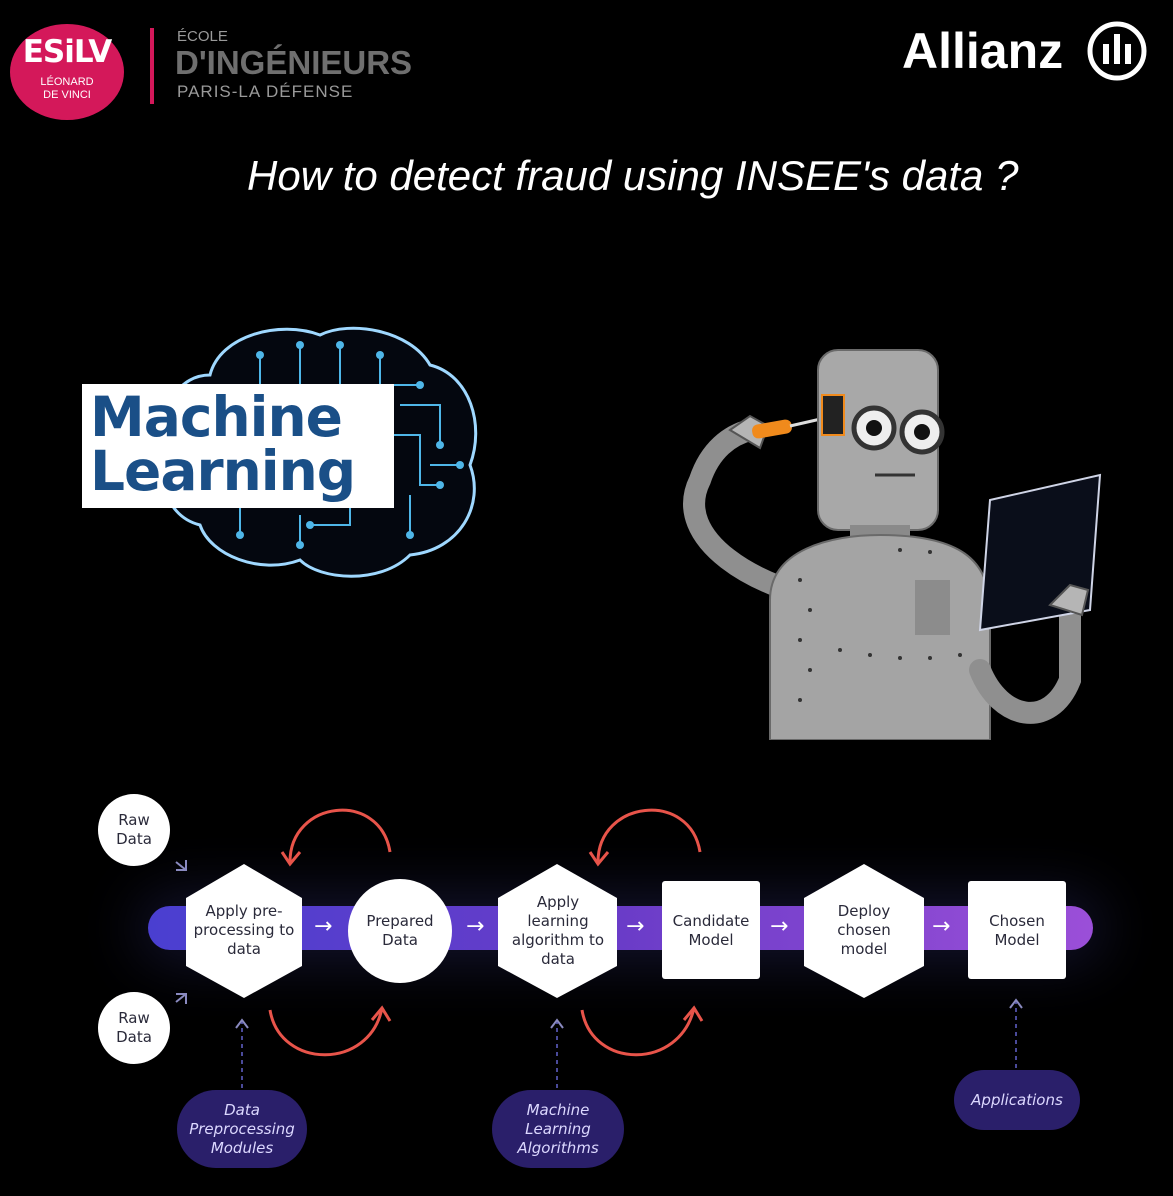 The width and height of the screenshot is (1173, 1196). I want to click on raw-data-top: Raw Data, so click(134, 830).